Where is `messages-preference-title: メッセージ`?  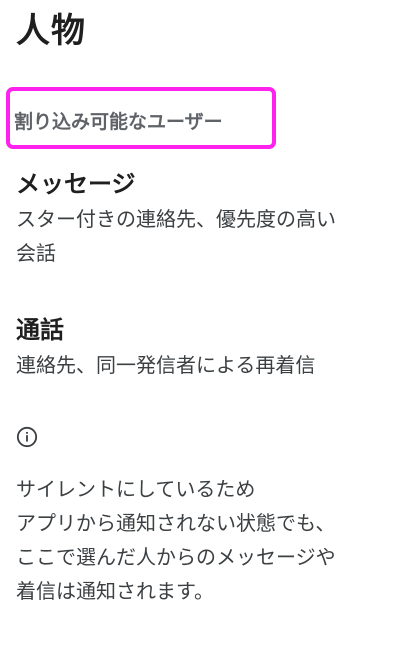 messages-preference-title: メッセージ is located at coordinates (76, 184).